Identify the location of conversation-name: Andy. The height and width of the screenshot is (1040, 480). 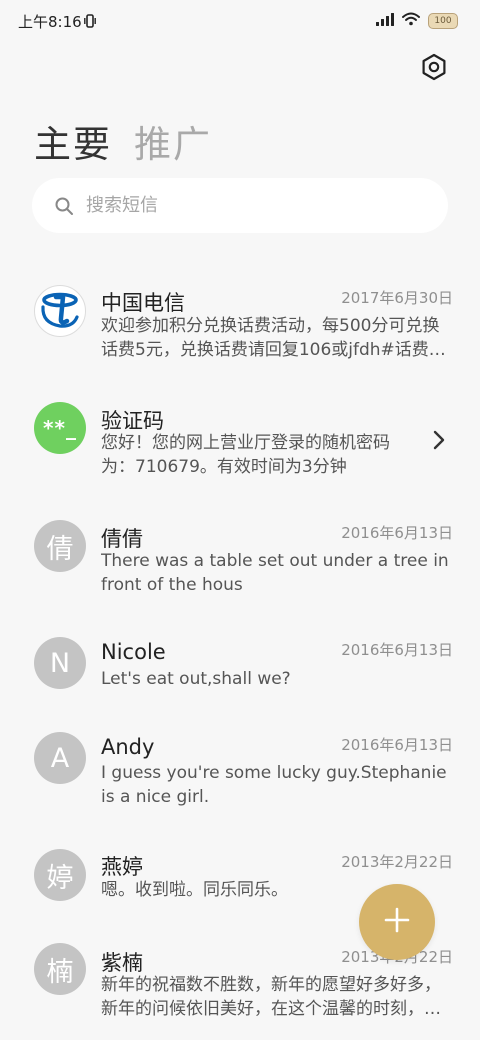
(128, 747).